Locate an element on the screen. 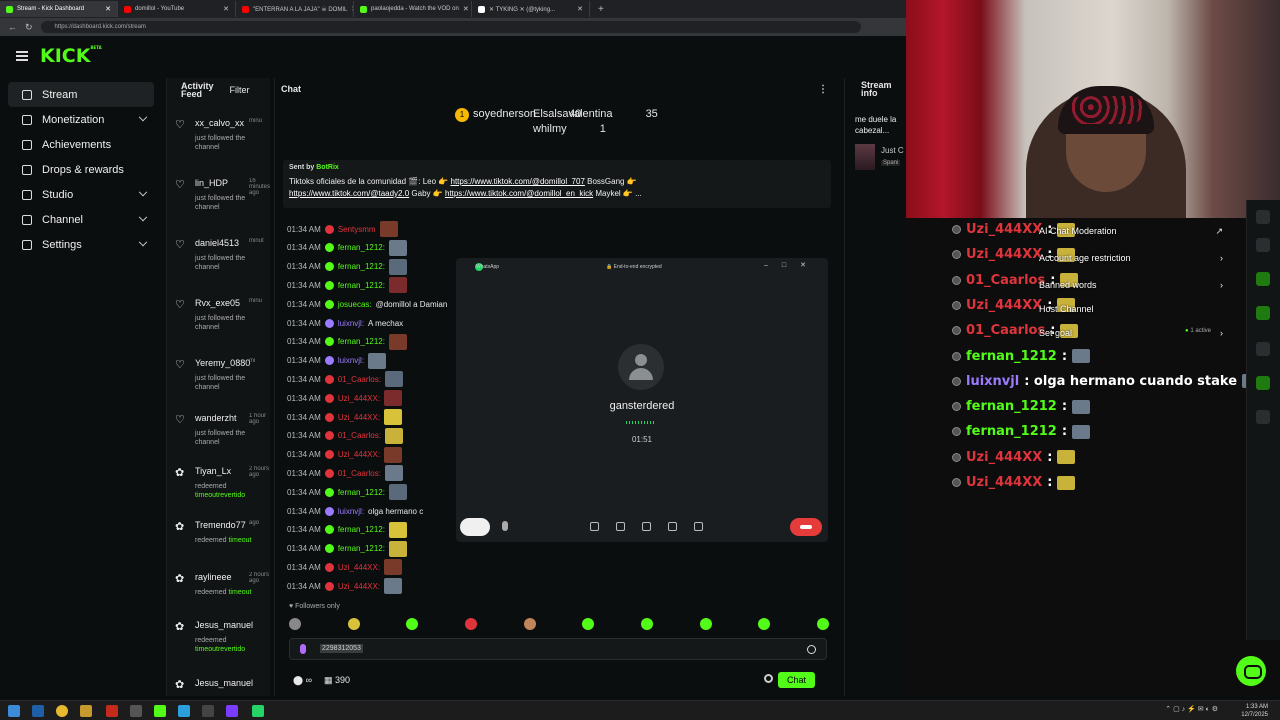  activity-username: Jesus_manuel is located at coordinates (224, 625).